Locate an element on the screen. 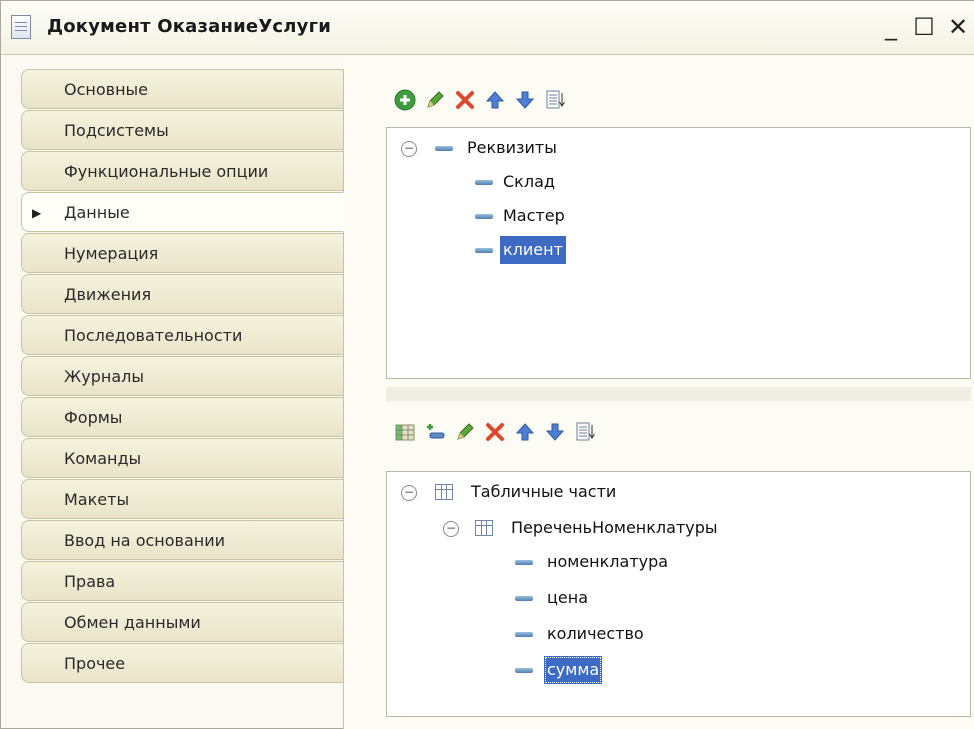  tab-zhurnaly: Журналы is located at coordinates (182, 376).